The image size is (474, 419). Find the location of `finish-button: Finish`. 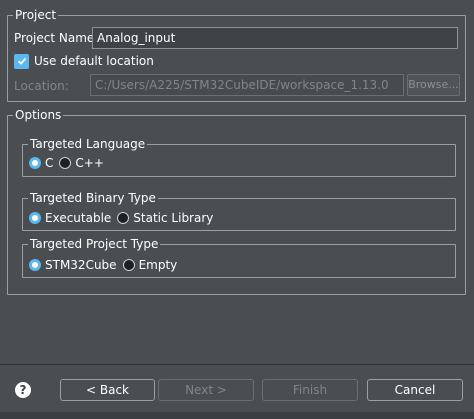

finish-button: Finish is located at coordinates (310, 390).